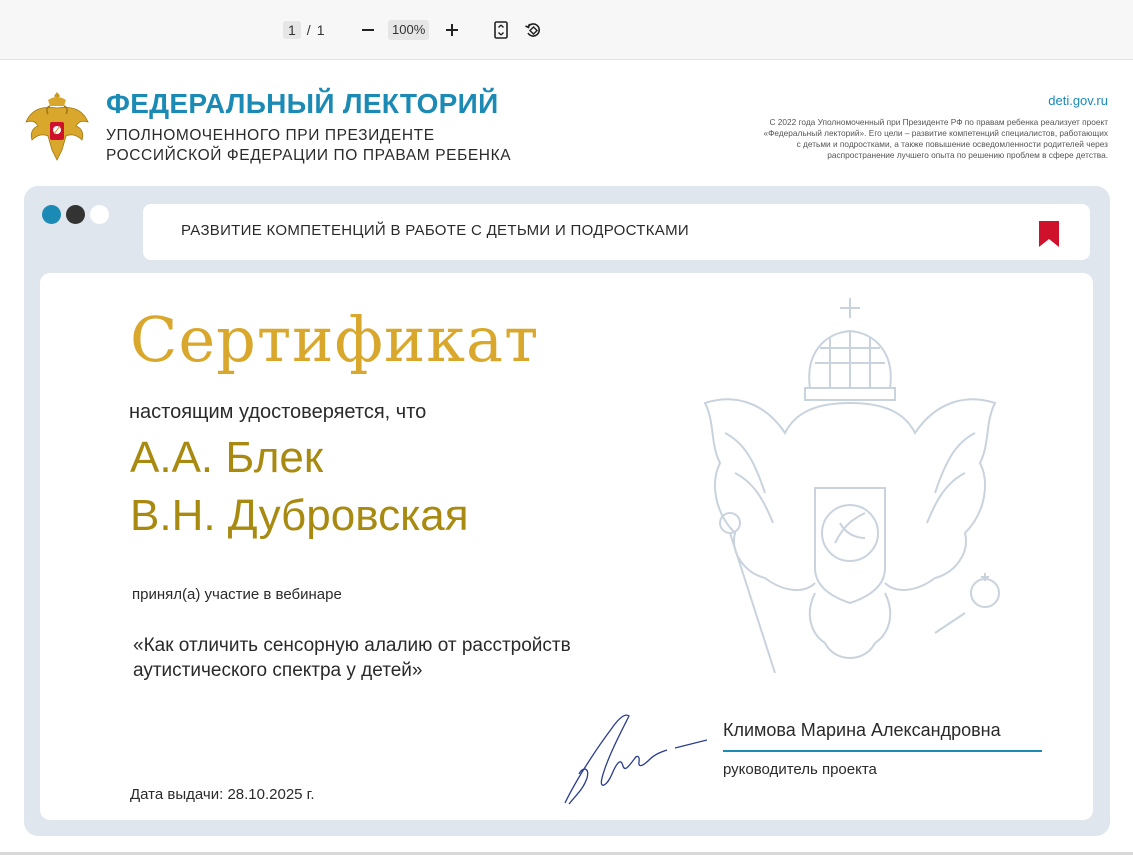  What do you see at coordinates (635, 759) in the screenshot?
I see `handwritten-signature` at bounding box center [635, 759].